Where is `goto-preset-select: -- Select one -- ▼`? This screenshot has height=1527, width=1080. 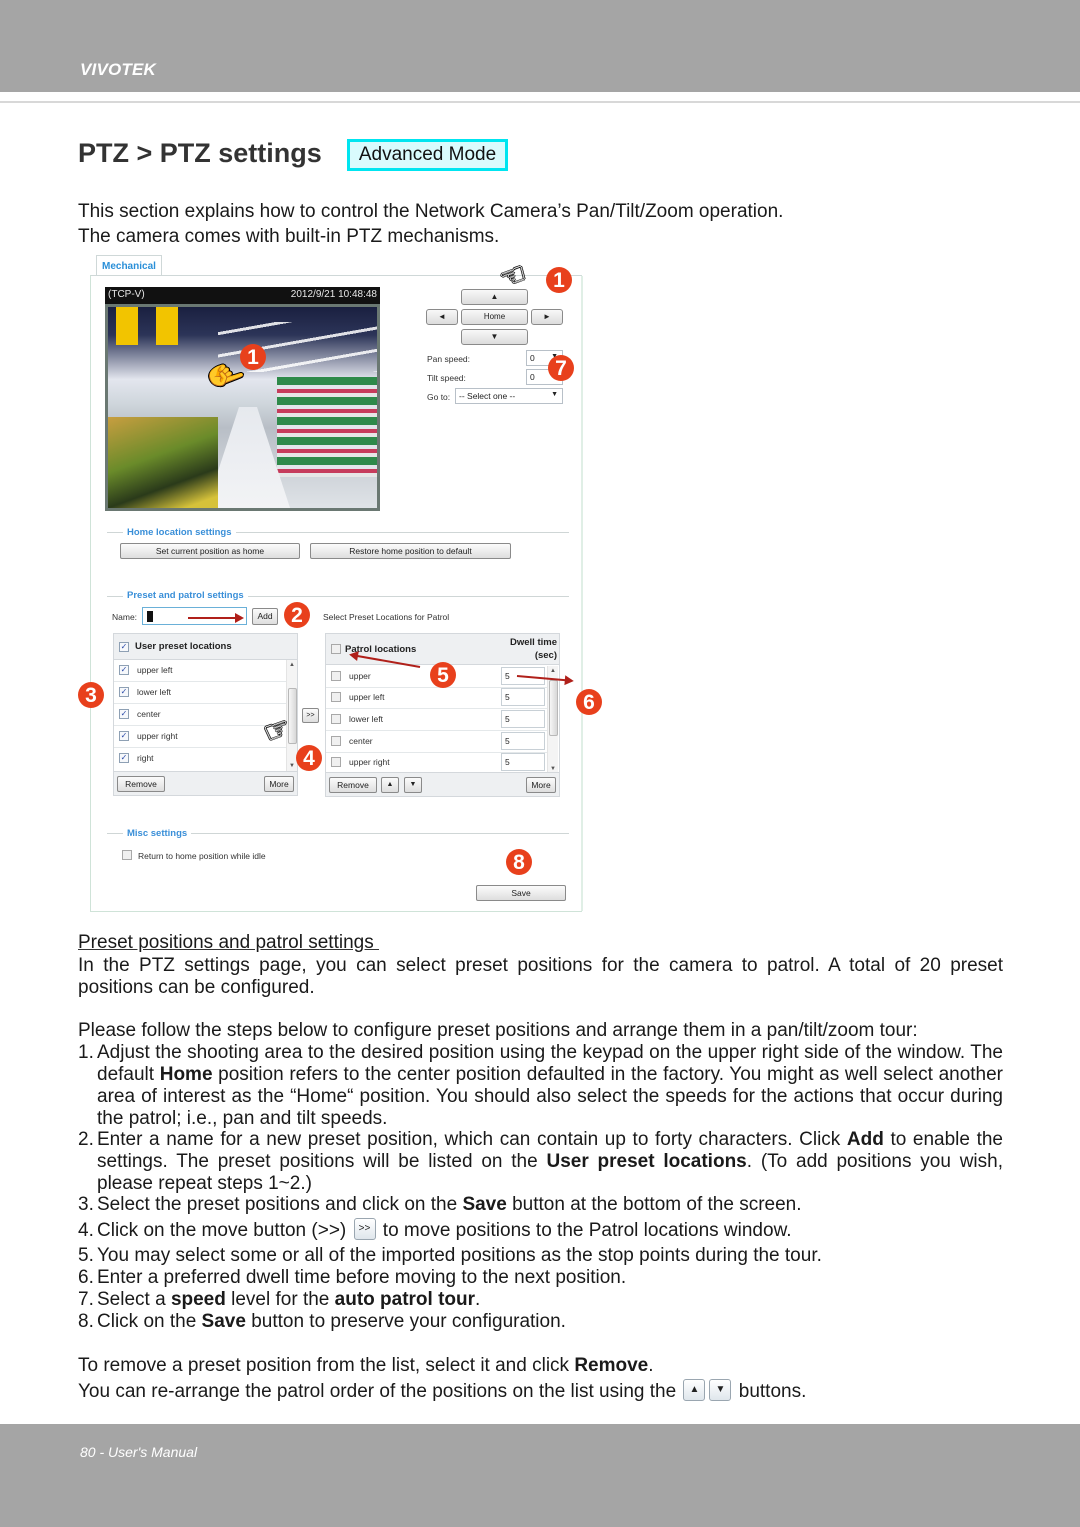 goto-preset-select: -- Select one -- ▼ is located at coordinates (509, 396).